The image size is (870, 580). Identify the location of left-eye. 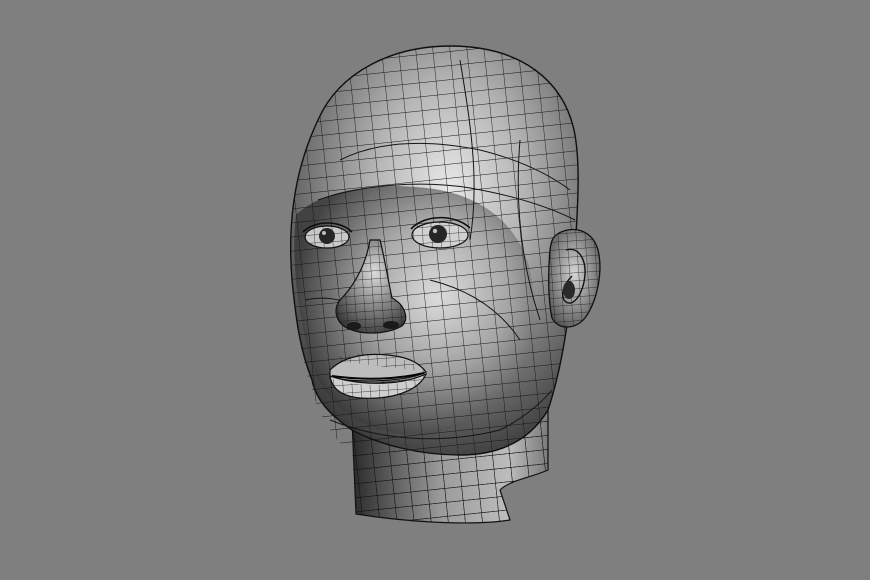
(440, 232).